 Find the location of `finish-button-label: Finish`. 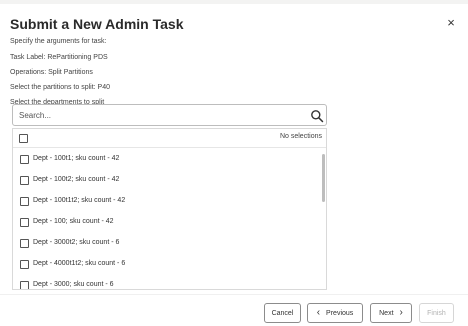

finish-button-label: Finish is located at coordinates (436, 313).